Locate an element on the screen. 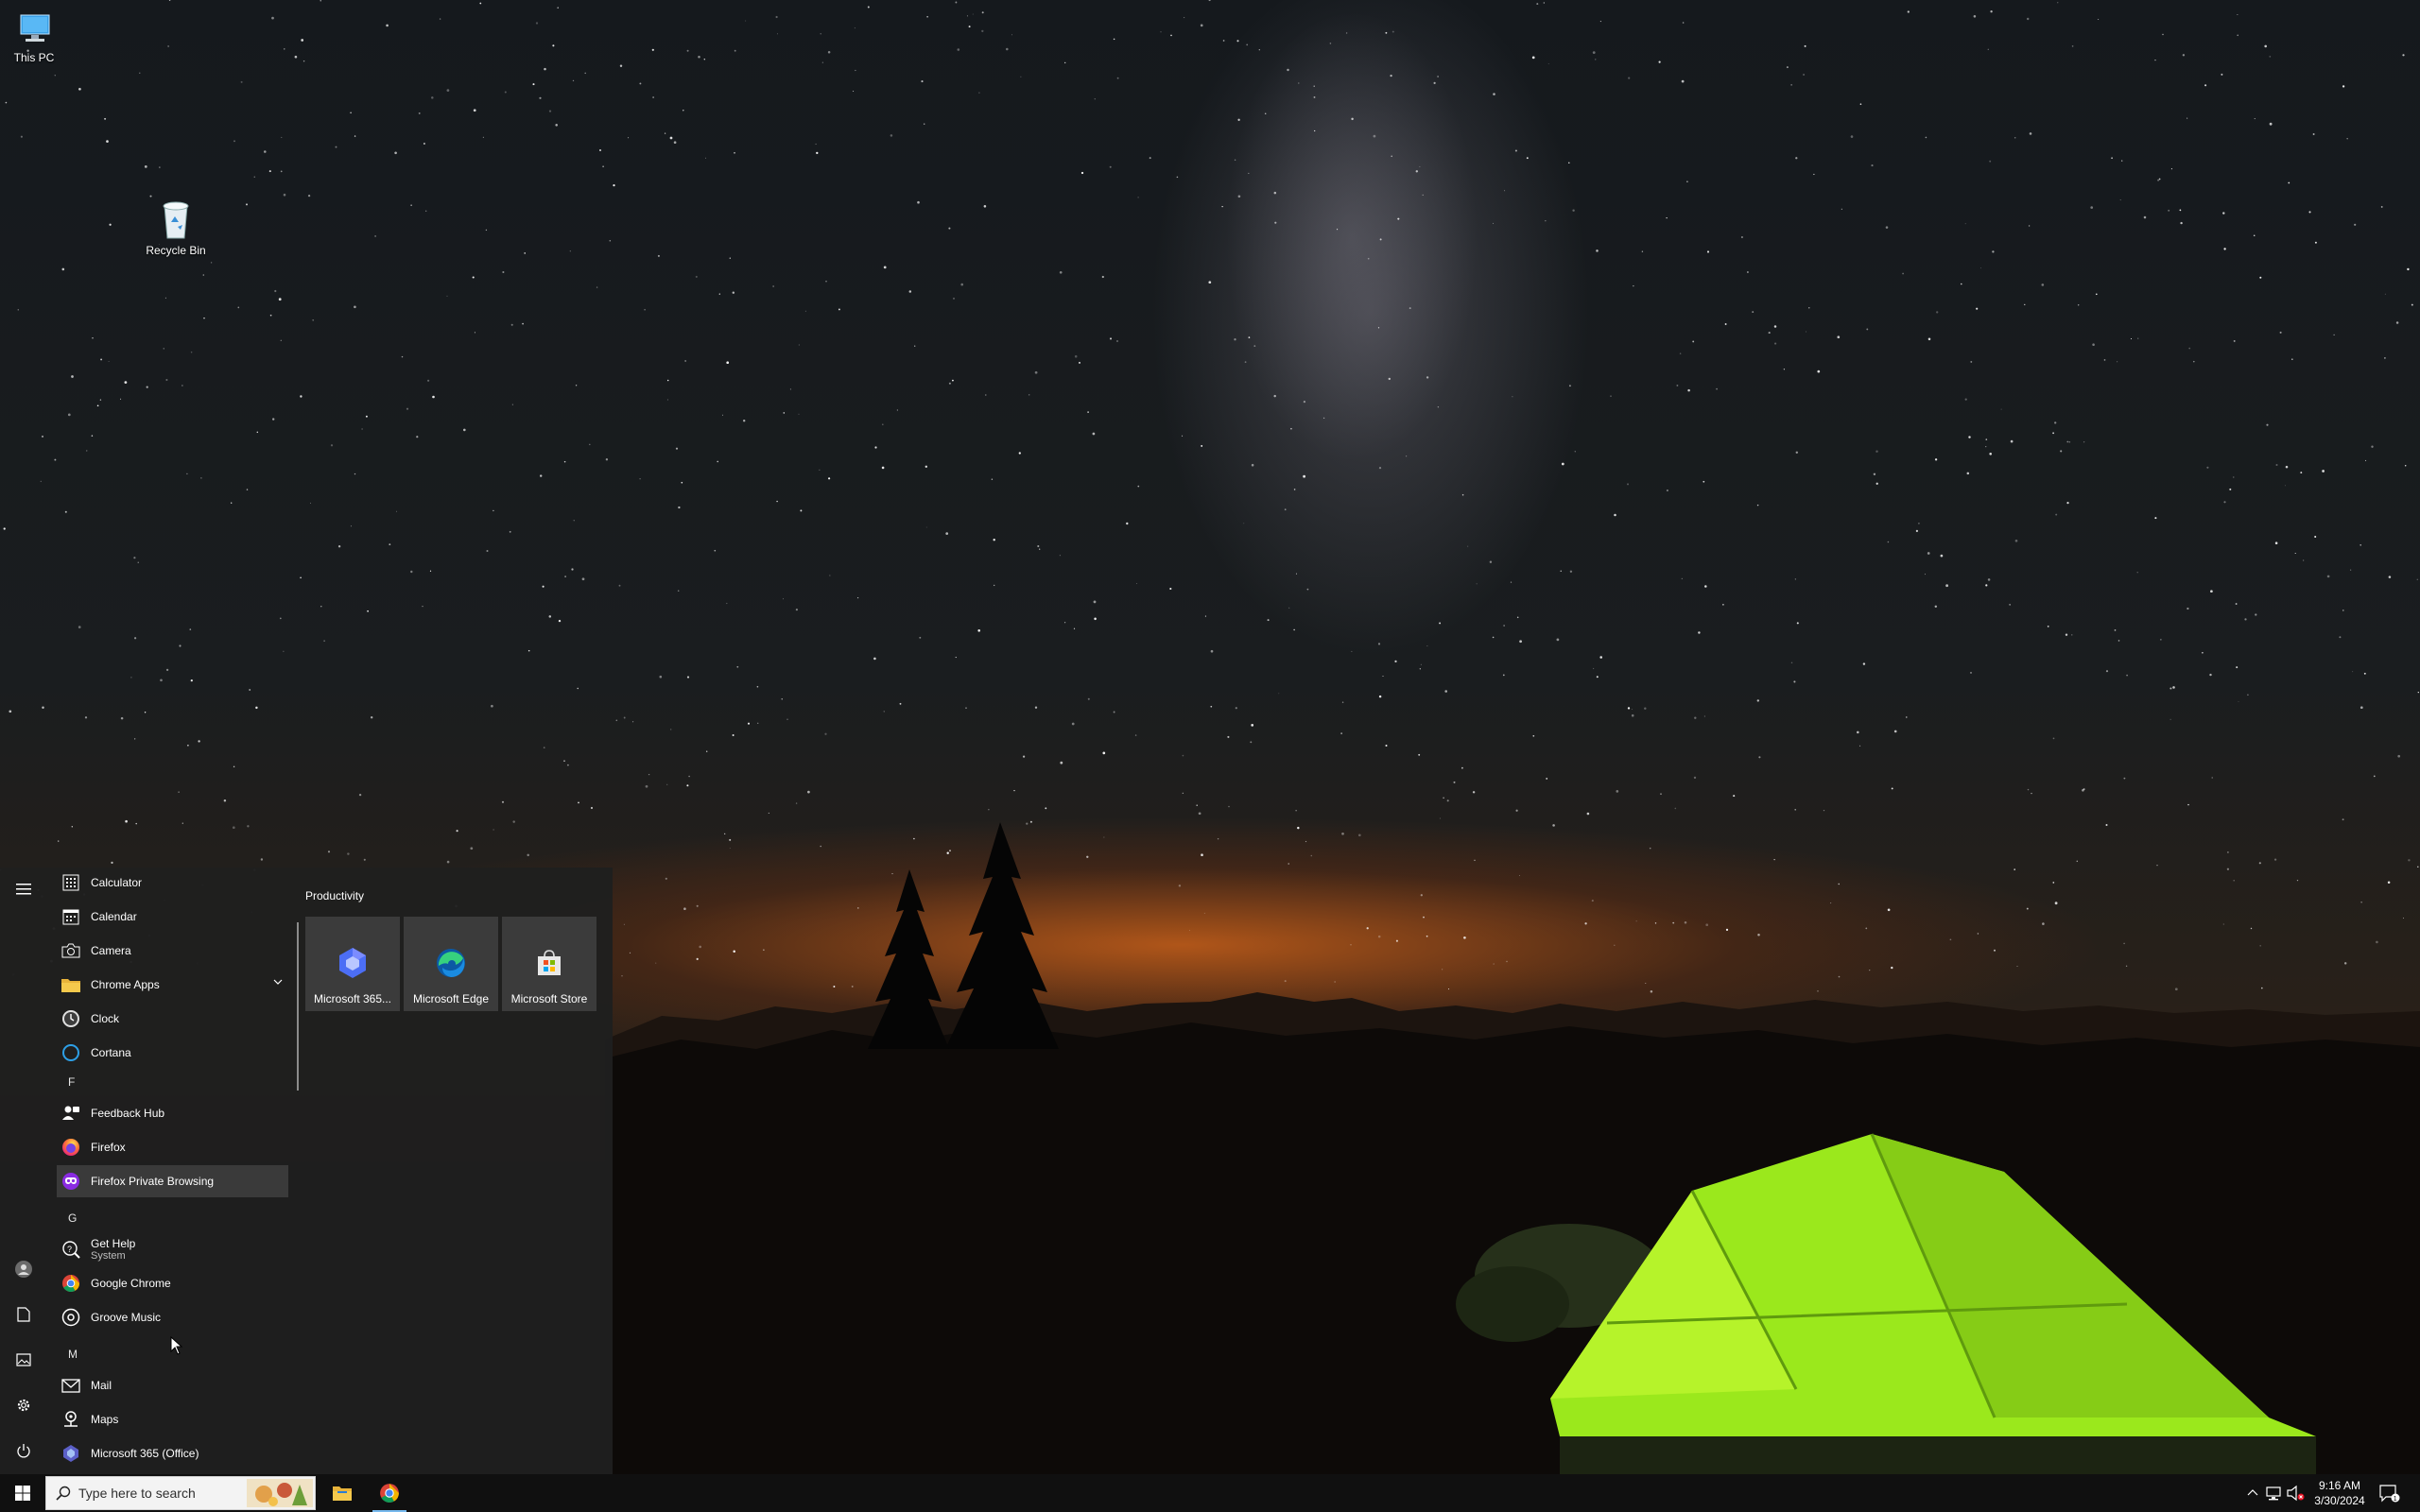 Image resolution: width=2420 pixels, height=1512 pixels. folder-icon is located at coordinates (70, 985).